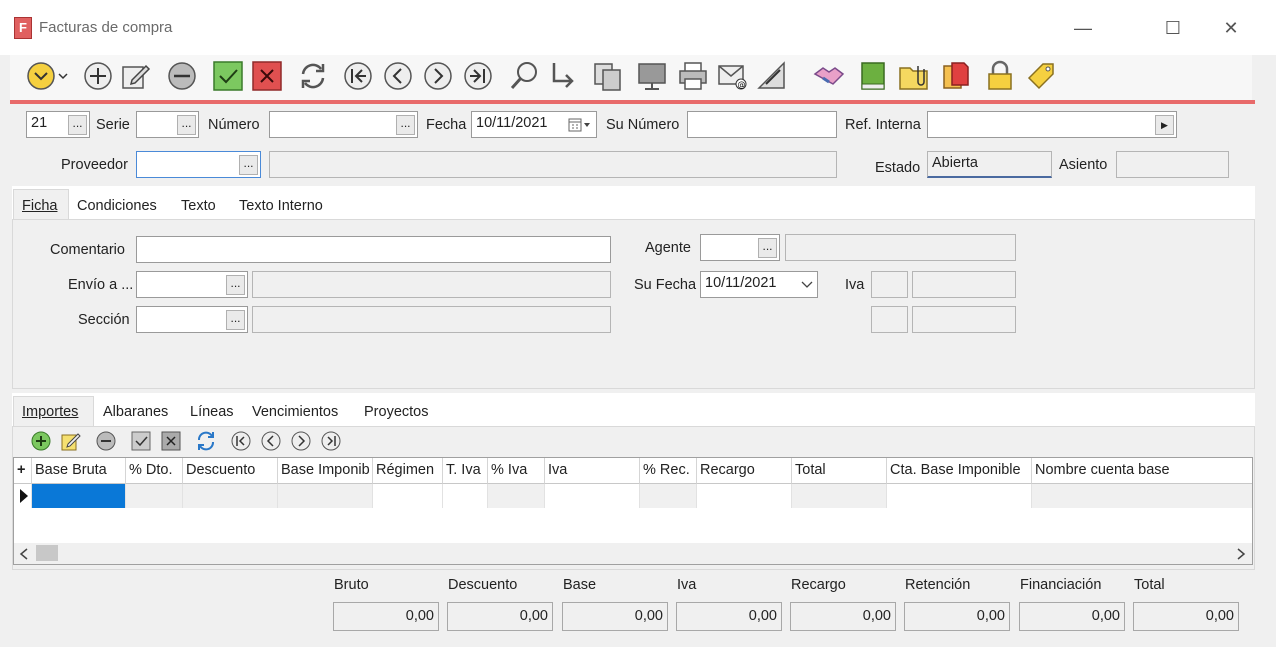  Describe the element at coordinates (98, 76) in the screenshot. I see `add-icon` at that location.